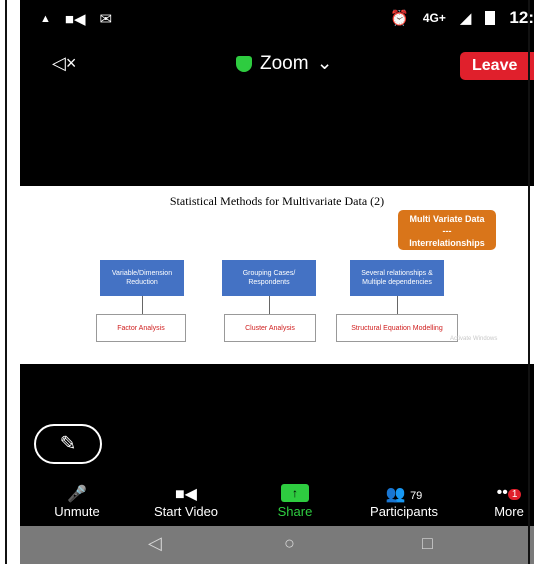 This screenshot has height=564, width=534. I want to click on more-dots-icon: ••, so click(502, 492).